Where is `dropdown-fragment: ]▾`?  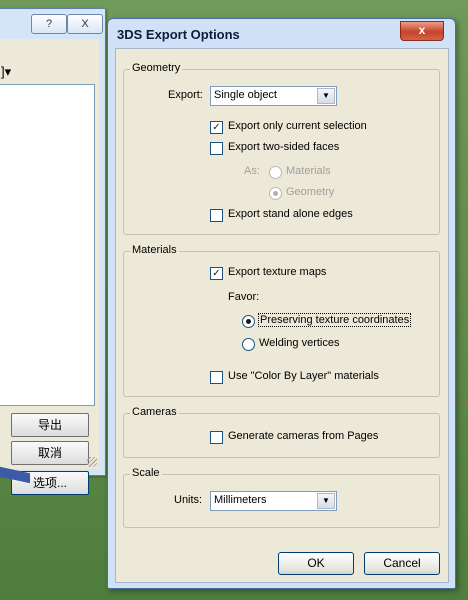 dropdown-fragment: ]▾ is located at coordinates (6, 72).